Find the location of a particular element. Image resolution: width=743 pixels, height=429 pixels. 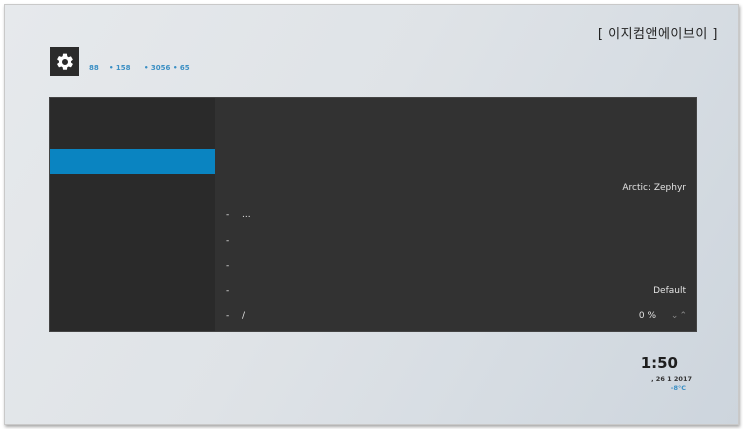

row-value: 0 % is located at coordinates (647, 316).